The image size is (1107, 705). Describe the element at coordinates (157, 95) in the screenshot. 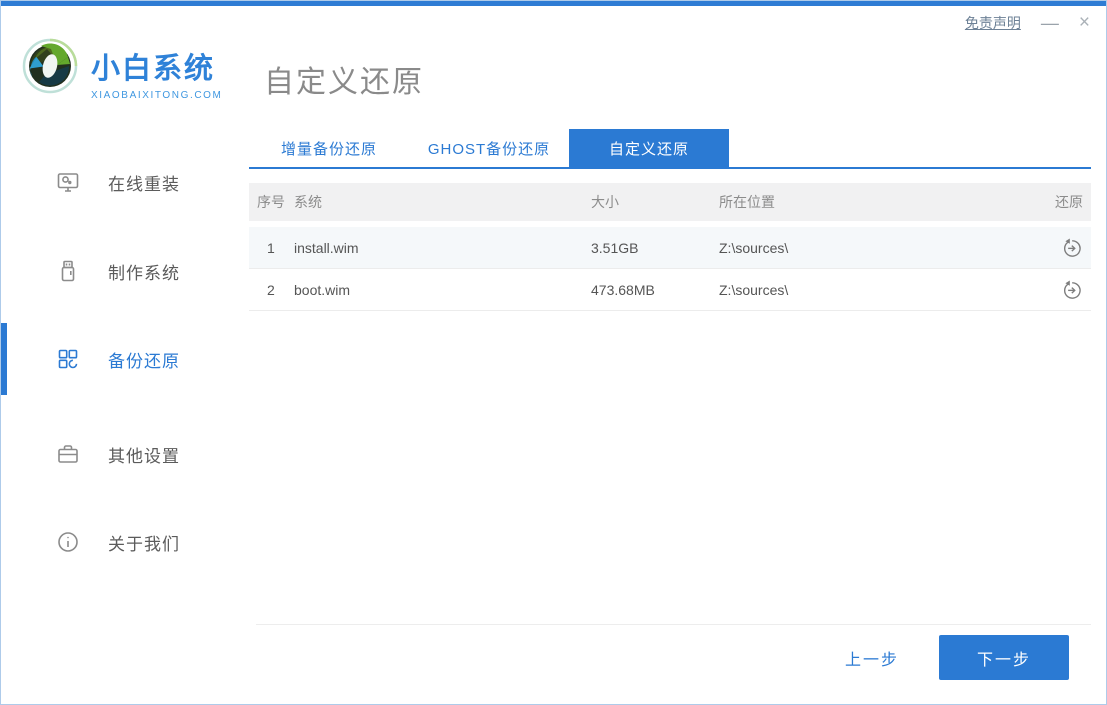

I see `brand-domain: XIAOBAIXITONG.COM` at that location.